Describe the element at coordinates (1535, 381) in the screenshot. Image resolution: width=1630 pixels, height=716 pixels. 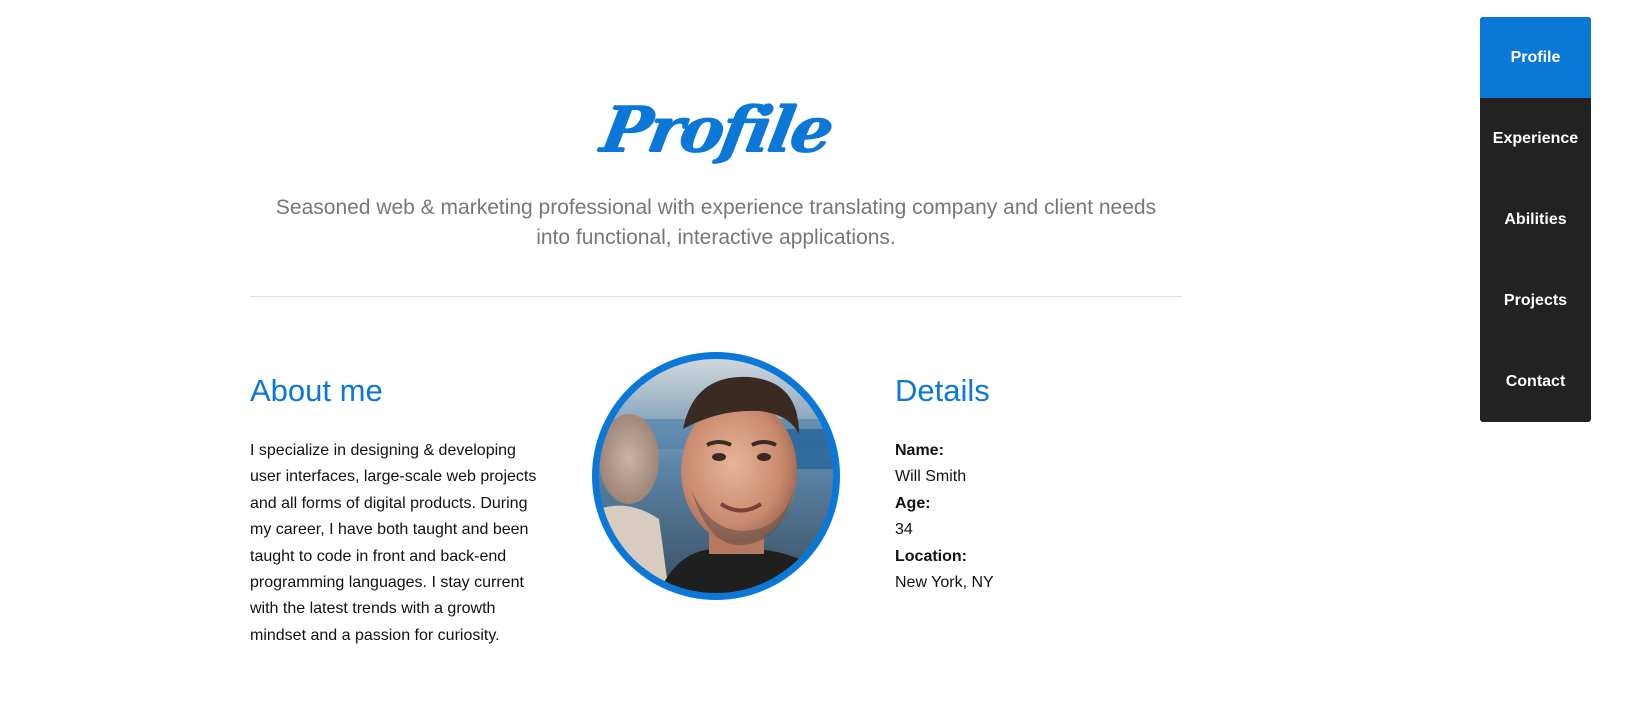
I see `nav-item-contact: Contact` at that location.